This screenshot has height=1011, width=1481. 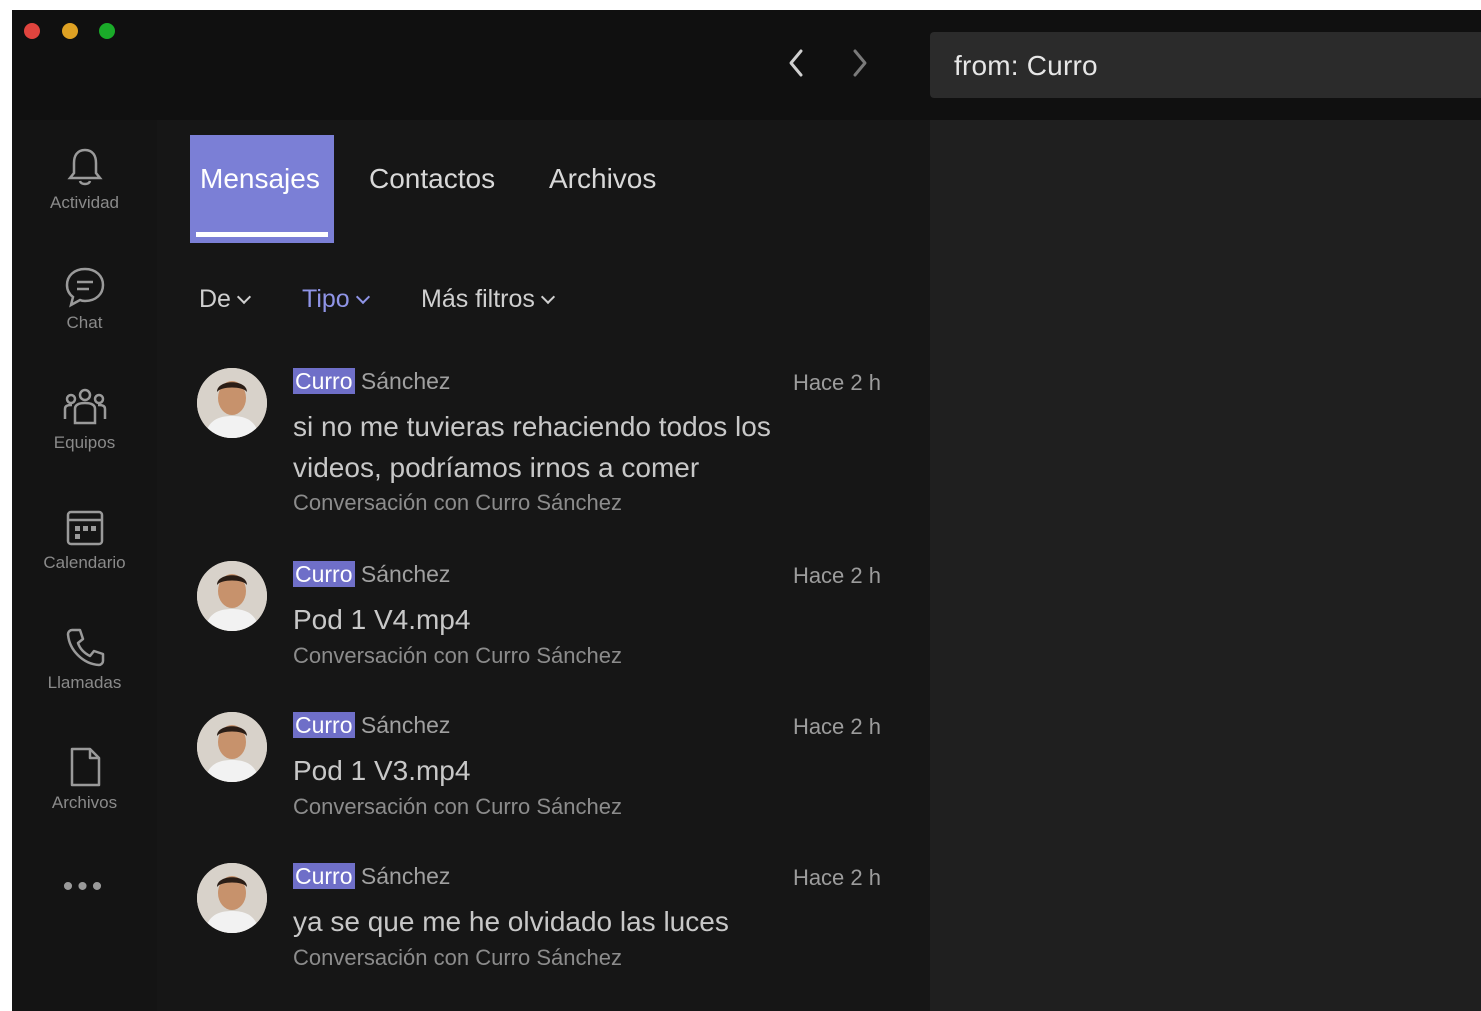 I want to click on bell-icon, so click(x=84, y=167).